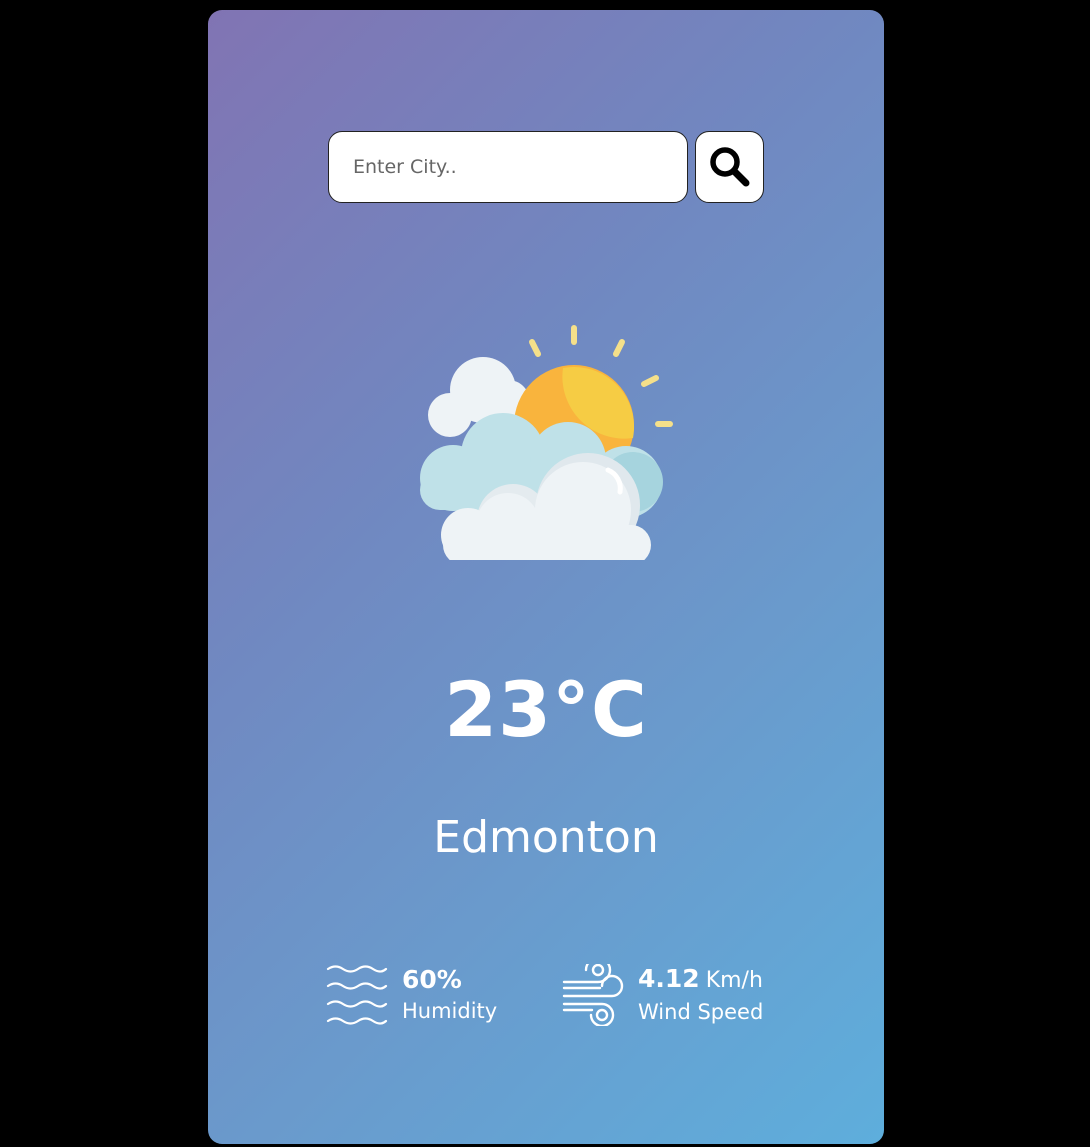 This screenshot has height=1147, width=1090. What do you see at coordinates (662, 995) in the screenshot?
I see `wind-detail: 4.12 Km/h Wind Speed` at bounding box center [662, 995].